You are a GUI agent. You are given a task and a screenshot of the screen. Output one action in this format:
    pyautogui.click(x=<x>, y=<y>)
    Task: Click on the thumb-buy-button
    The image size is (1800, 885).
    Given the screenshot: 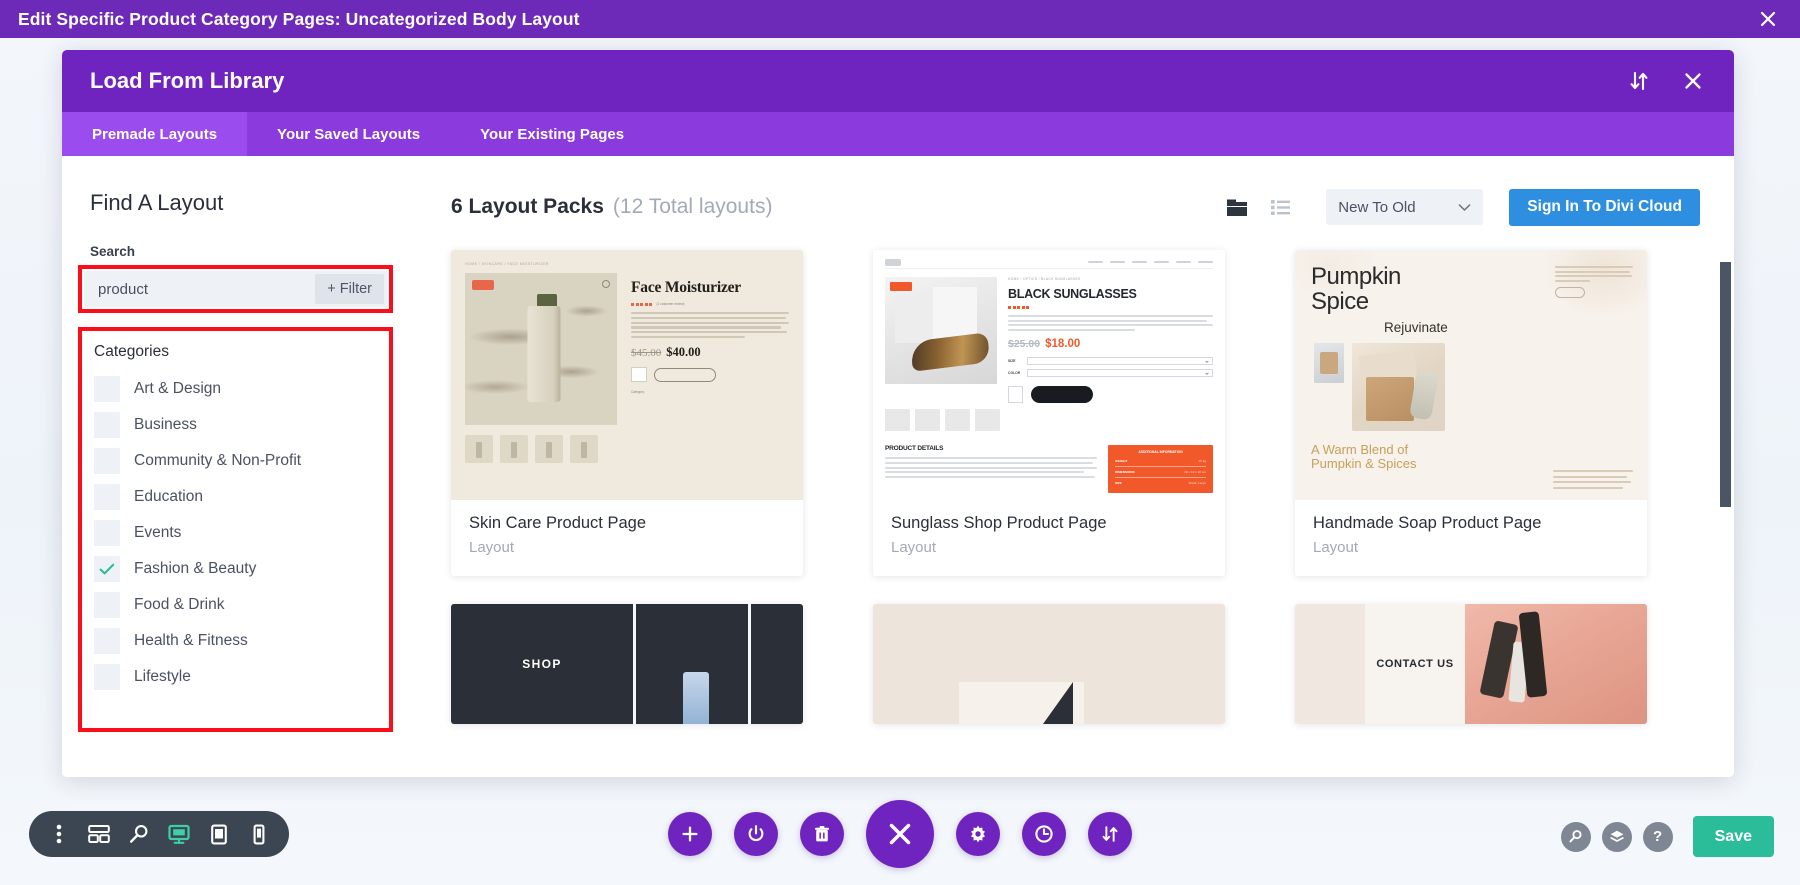 What is the action you would take?
    pyautogui.click(x=1570, y=293)
    